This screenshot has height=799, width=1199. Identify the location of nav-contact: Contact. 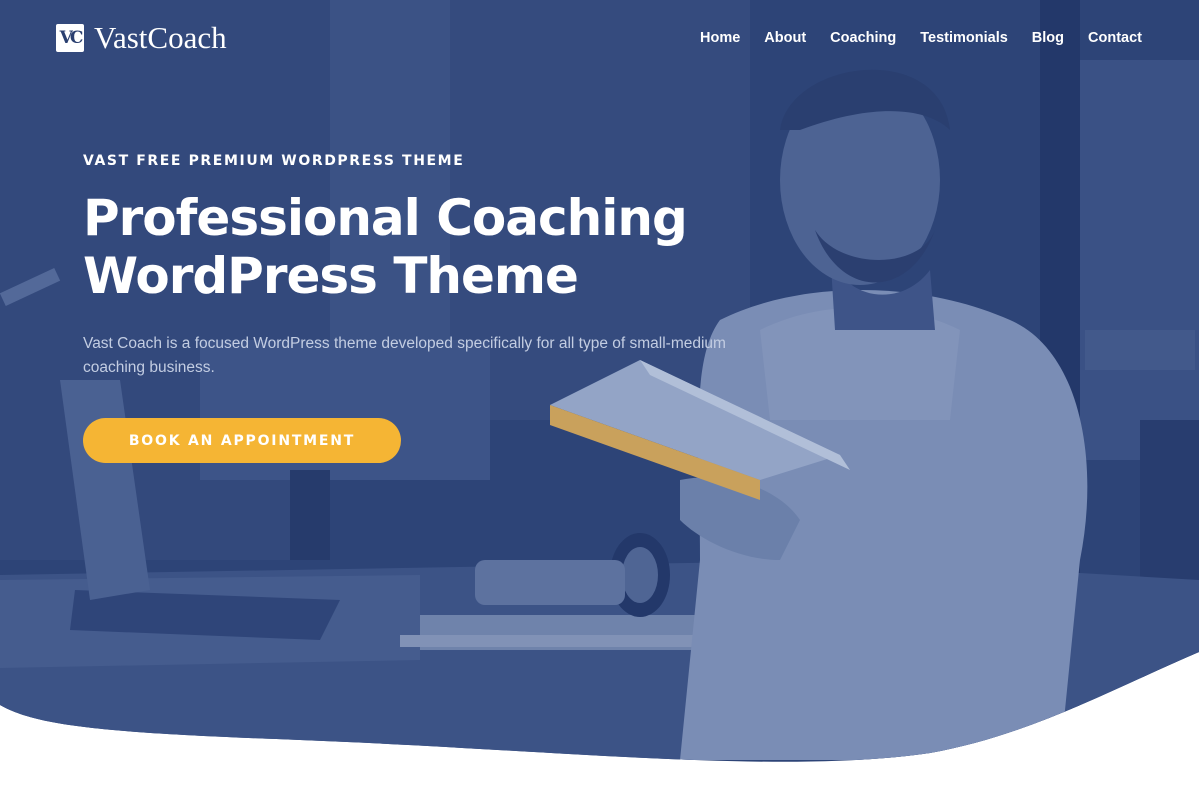
(1115, 38).